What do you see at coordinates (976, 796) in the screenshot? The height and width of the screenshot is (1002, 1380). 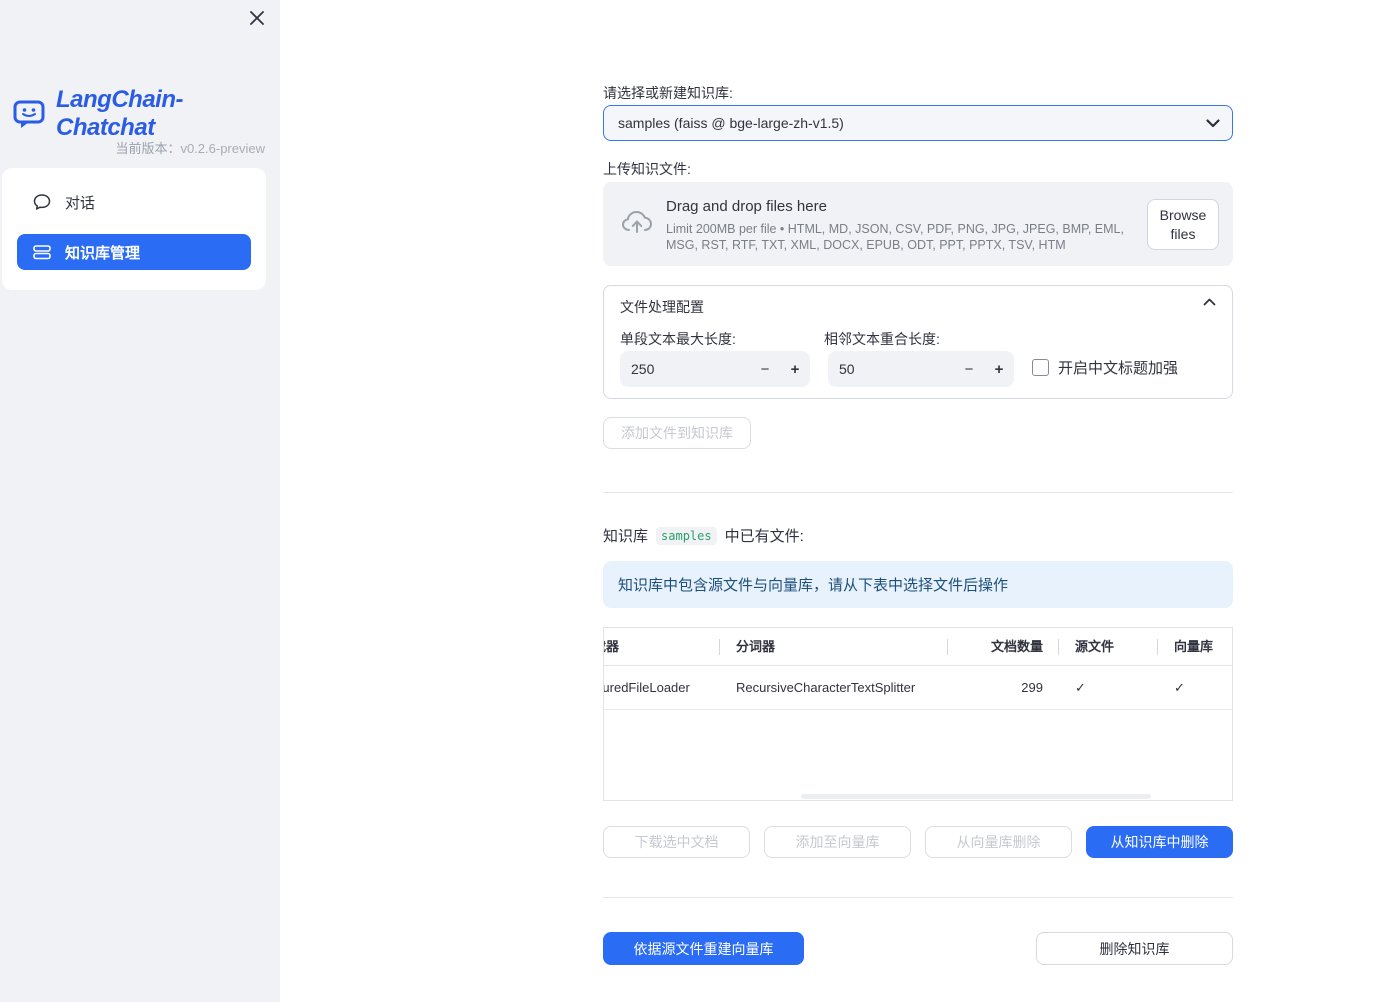 I see `table-horizontal-scrollbar` at bounding box center [976, 796].